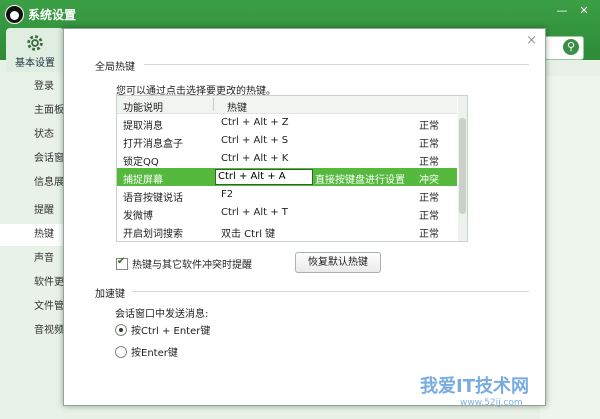 The height and width of the screenshot is (419, 600). I want to click on sidebar-item-update: 软件更新, so click(32, 283).